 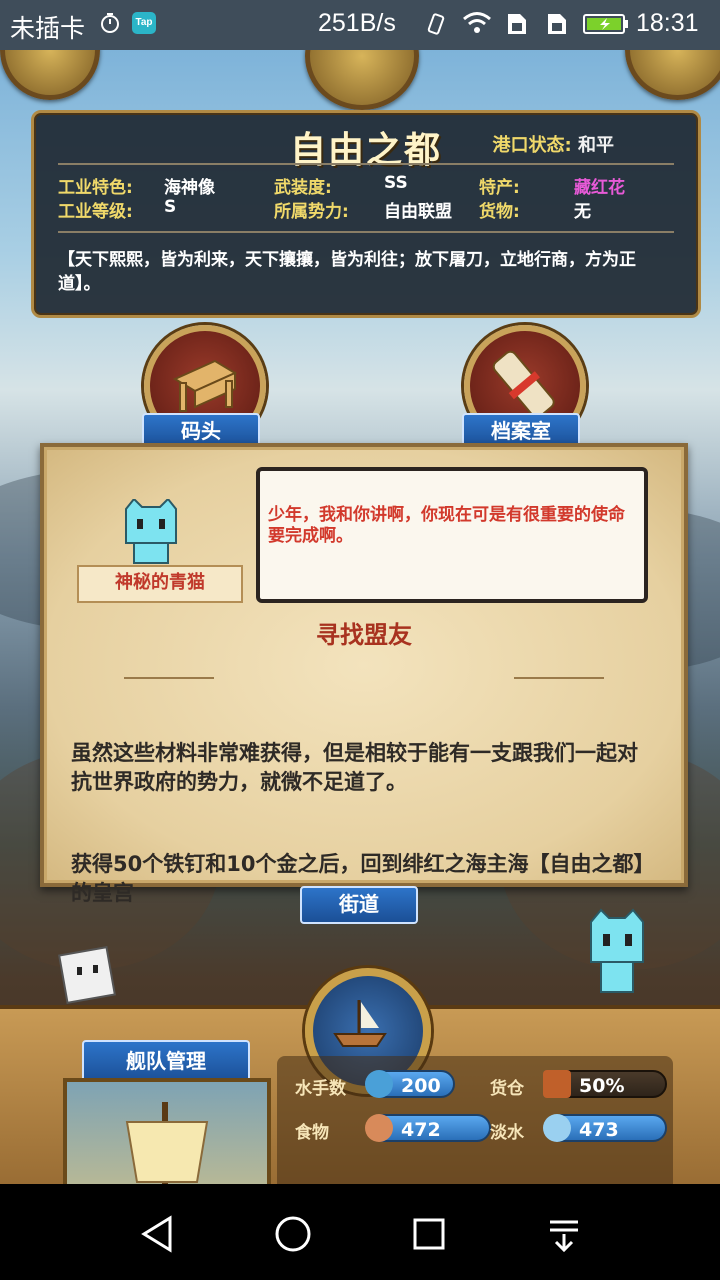 What do you see at coordinates (362, 80) in the screenshot?
I see `world-map-button` at bounding box center [362, 80].